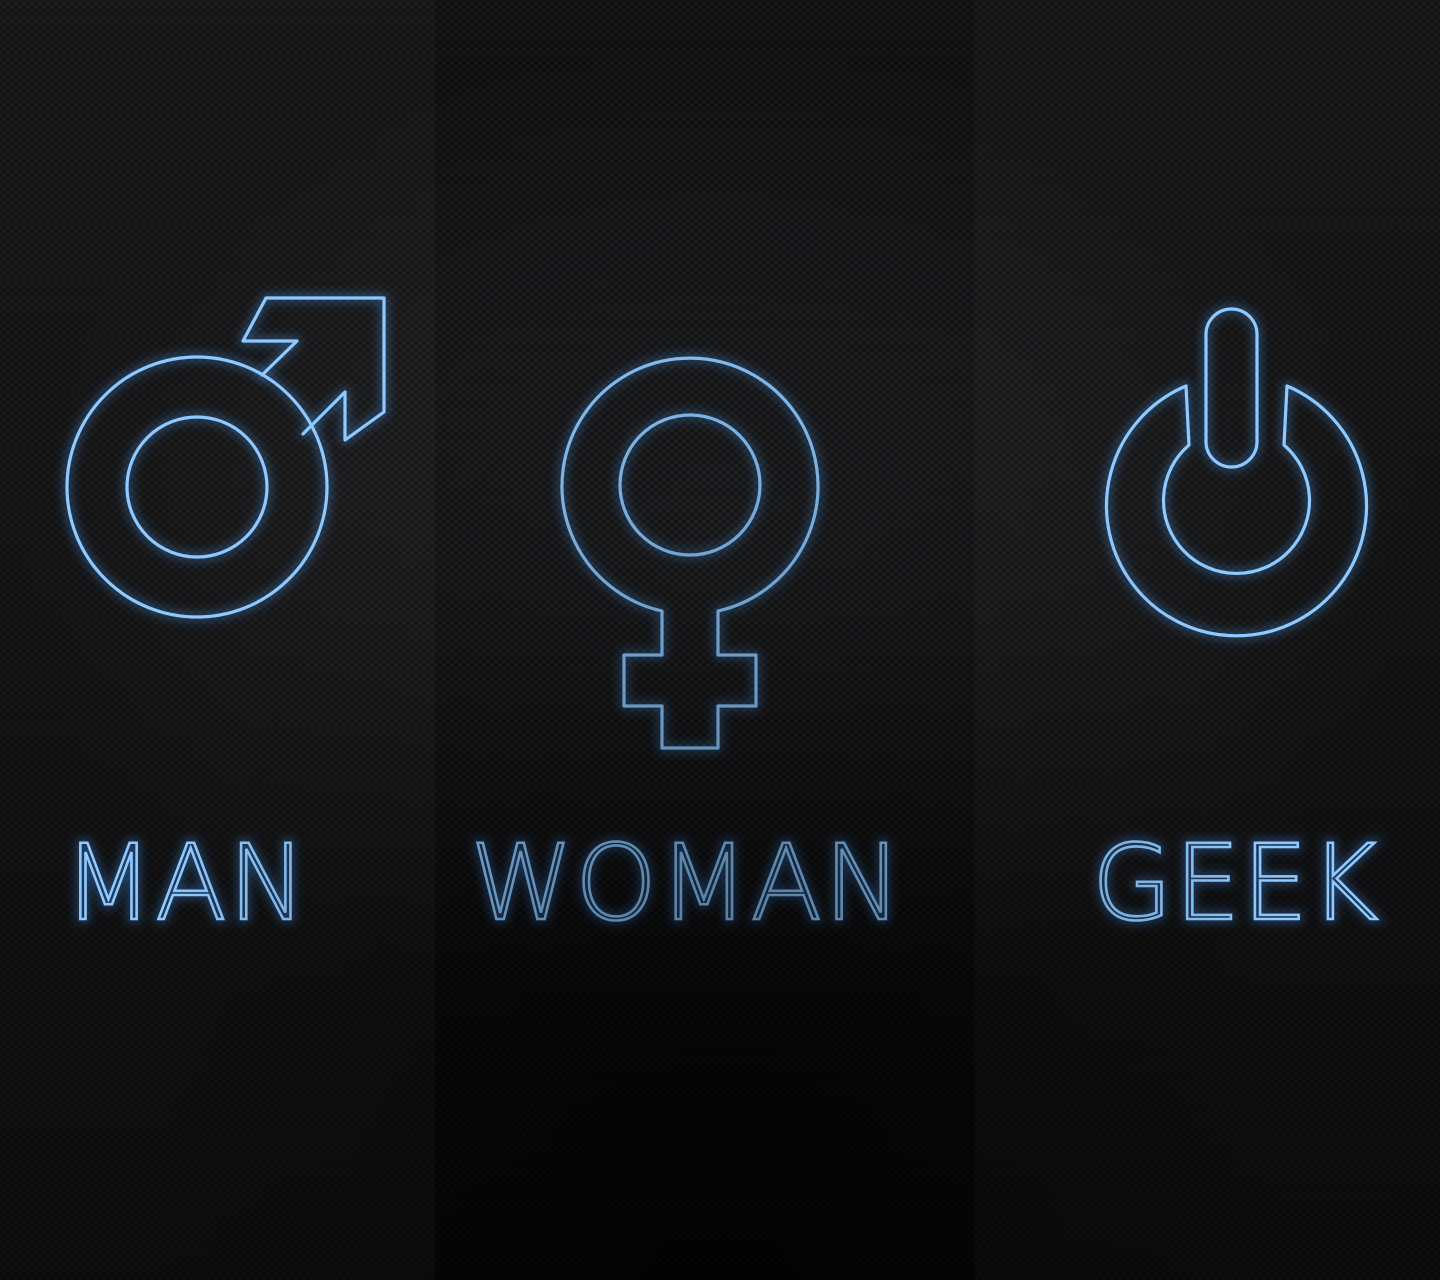  I want to click on power-symbol-icon, so click(1236, 472).